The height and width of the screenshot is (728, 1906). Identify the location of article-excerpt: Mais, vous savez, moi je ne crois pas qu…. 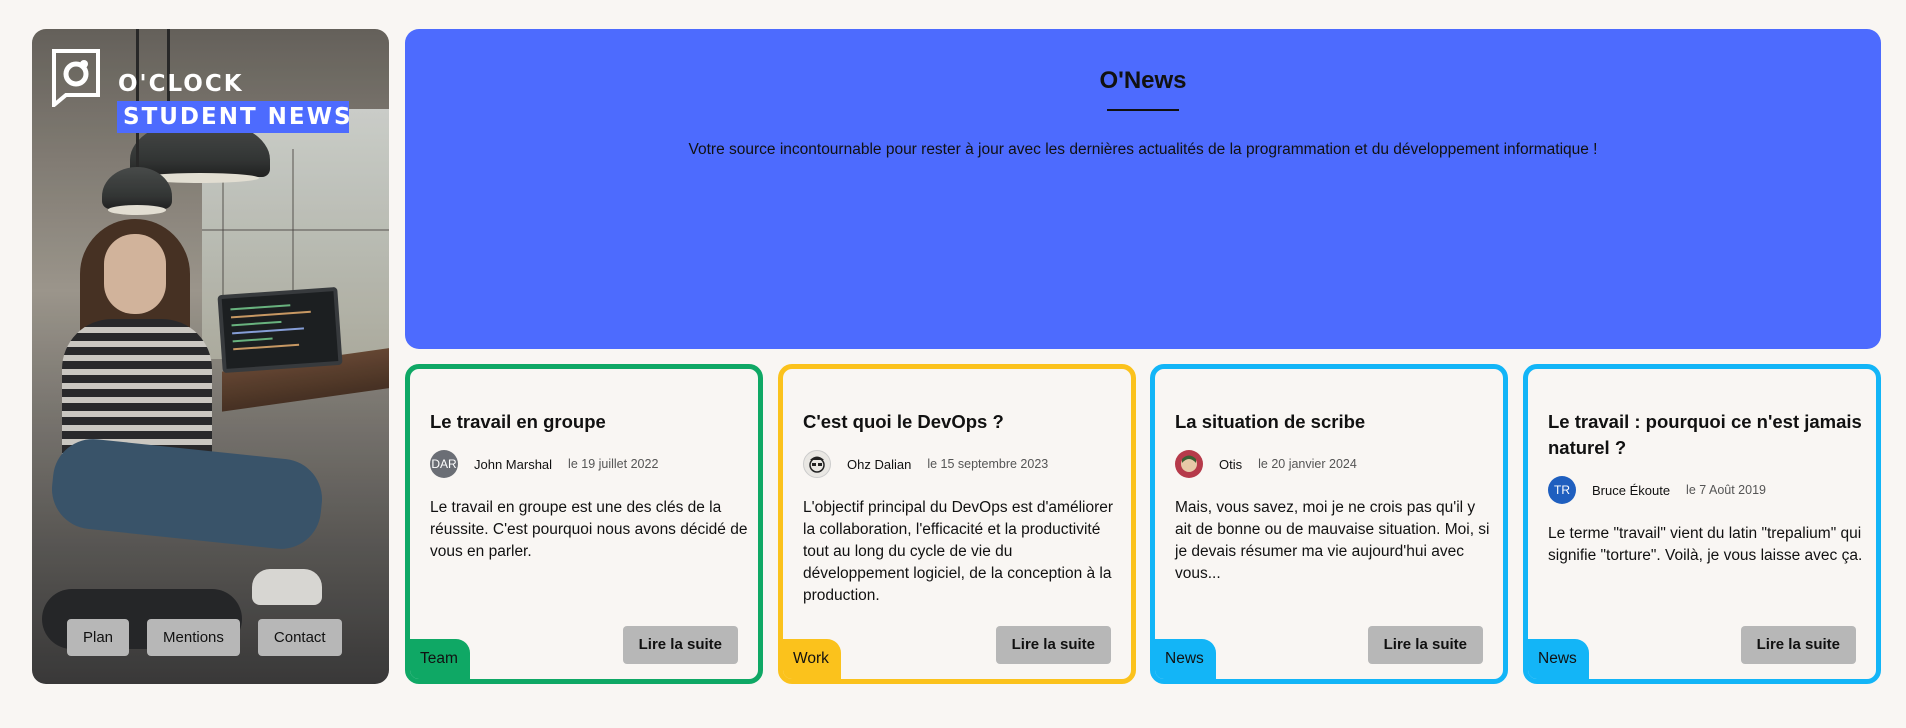
(1332, 540).